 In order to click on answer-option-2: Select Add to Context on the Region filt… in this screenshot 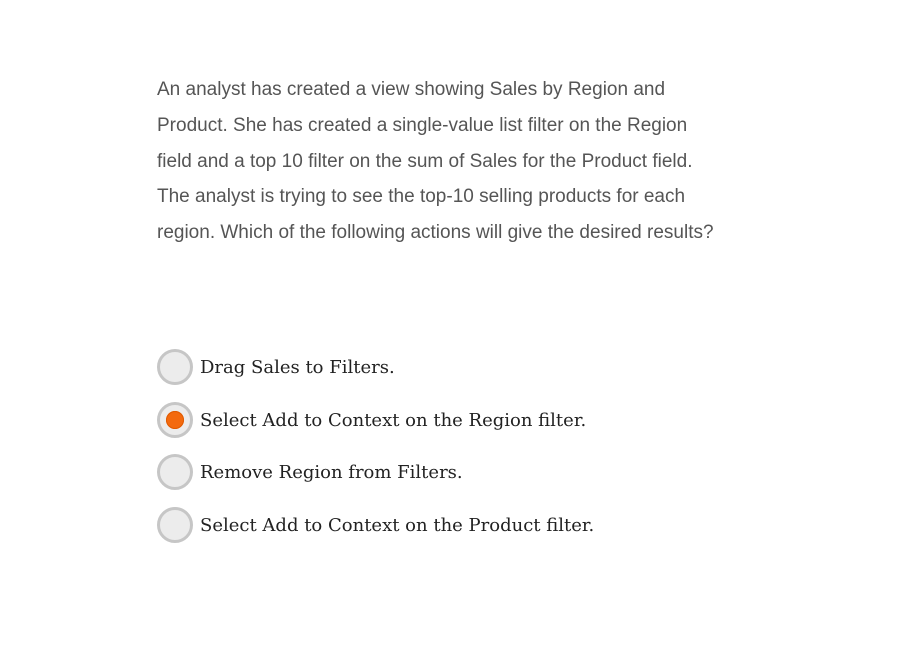, I will do `click(371, 420)`.